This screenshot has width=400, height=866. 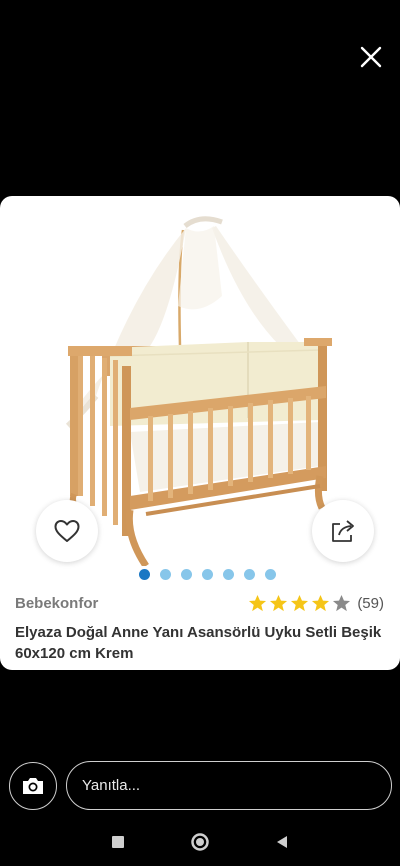 What do you see at coordinates (144, 574) in the screenshot?
I see `pagination-dot-active` at bounding box center [144, 574].